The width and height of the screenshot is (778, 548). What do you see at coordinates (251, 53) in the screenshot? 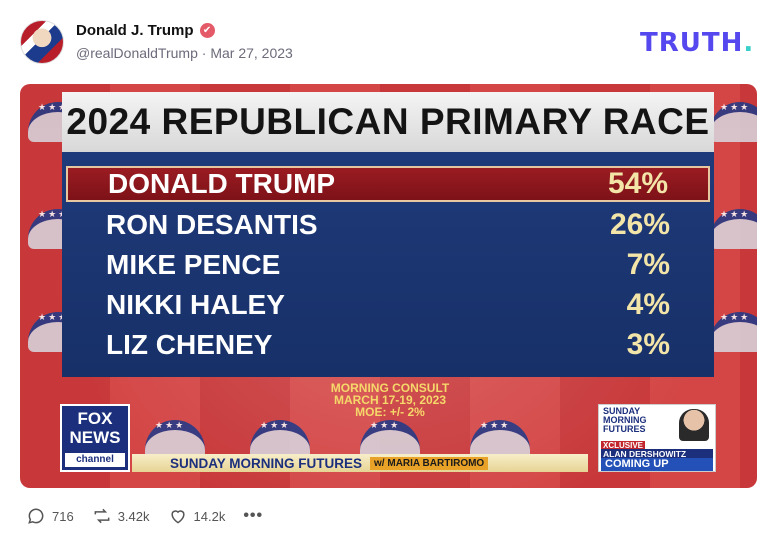
I see `post-date: Mar 27, 2023` at bounding box center [251, 53].